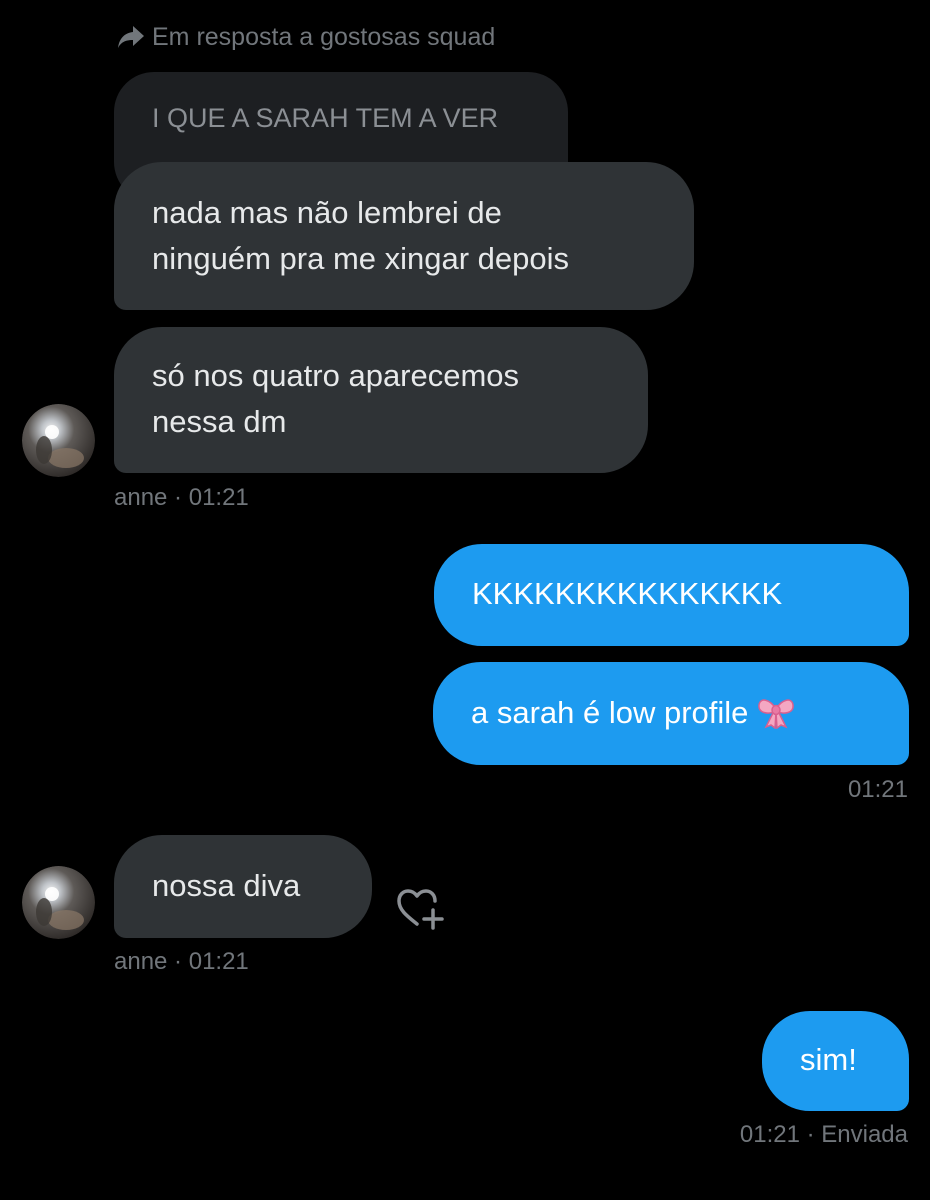 This screenshot has width=930, height=1200. I want to click on message-text: a sarah é low profile, so click(610, 712).